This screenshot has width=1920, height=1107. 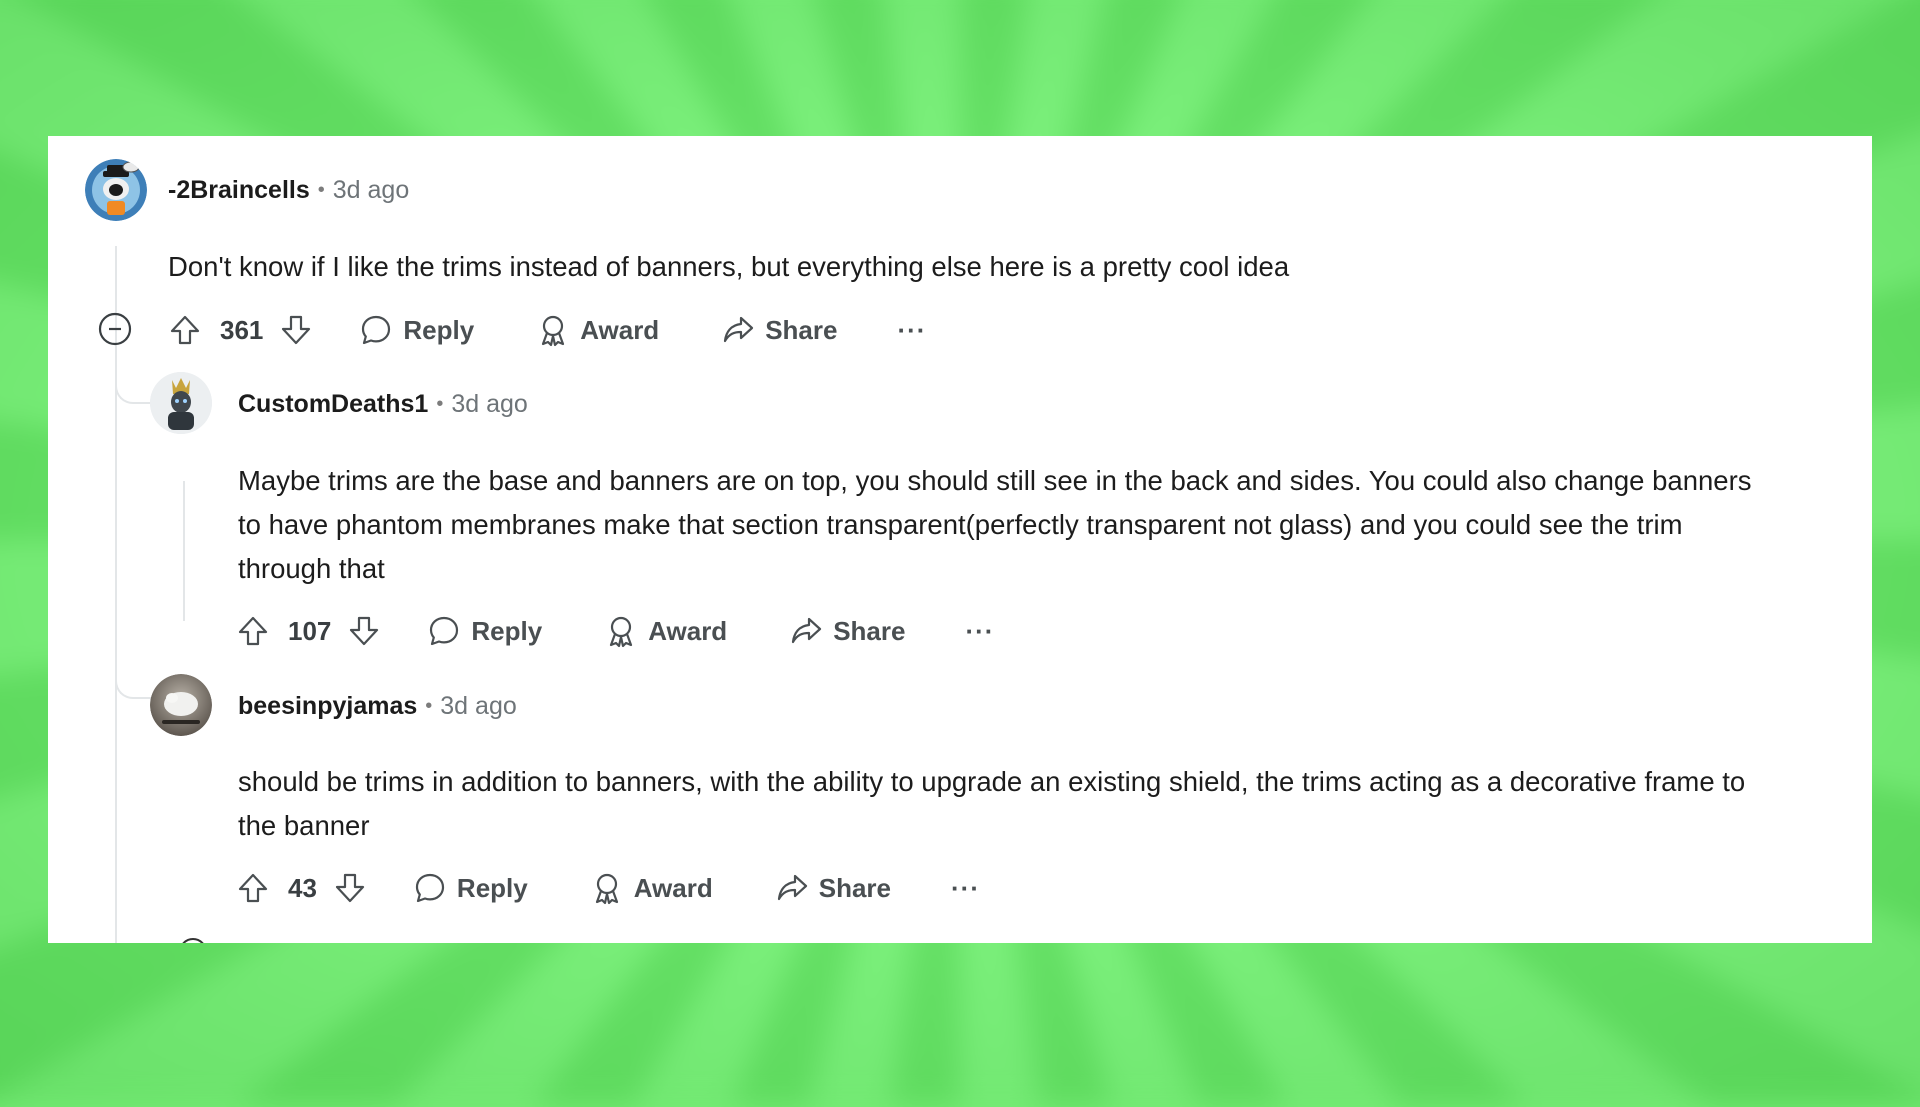 I want to click on thread-line, so click(x=116, y=594).